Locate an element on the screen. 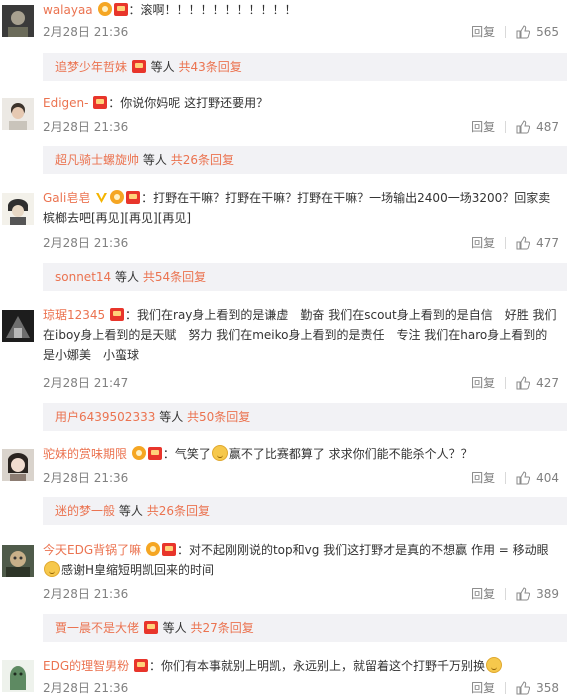  like-button: 427 is located at coordinates (537, 383).